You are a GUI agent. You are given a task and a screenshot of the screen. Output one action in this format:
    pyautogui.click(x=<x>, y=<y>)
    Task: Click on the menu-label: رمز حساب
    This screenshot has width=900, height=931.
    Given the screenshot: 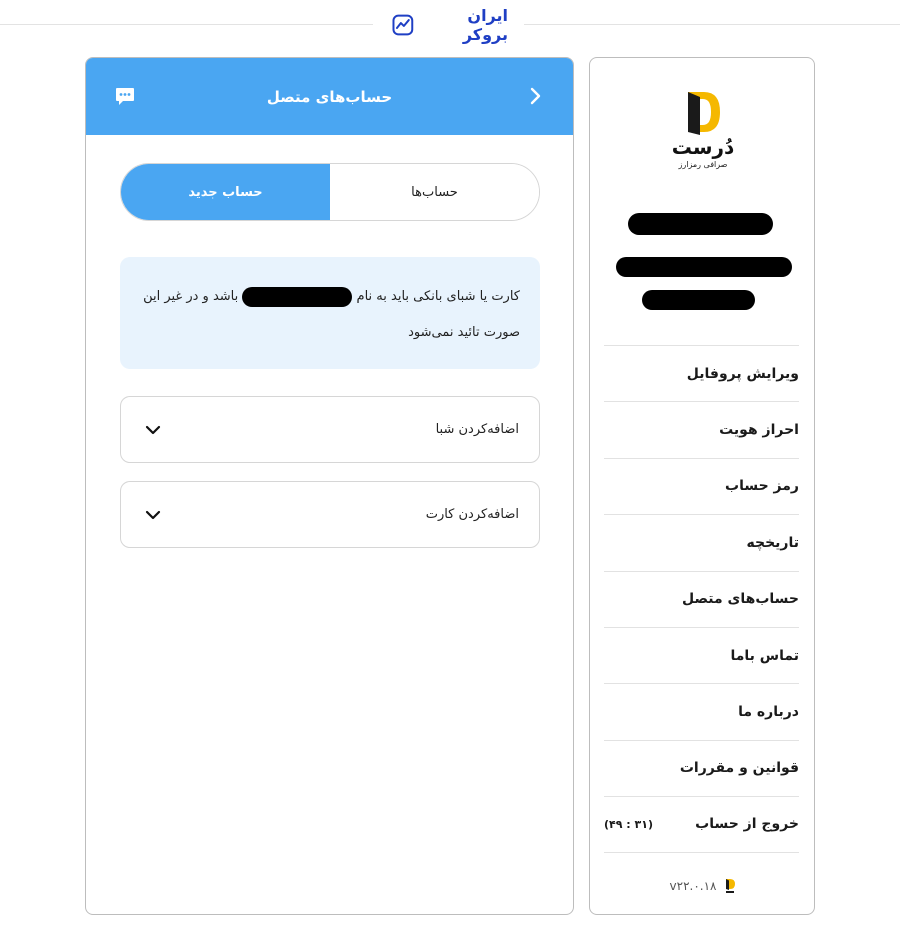 What is the action you would take?
    pyautogui.click(x=762, y=486)
    